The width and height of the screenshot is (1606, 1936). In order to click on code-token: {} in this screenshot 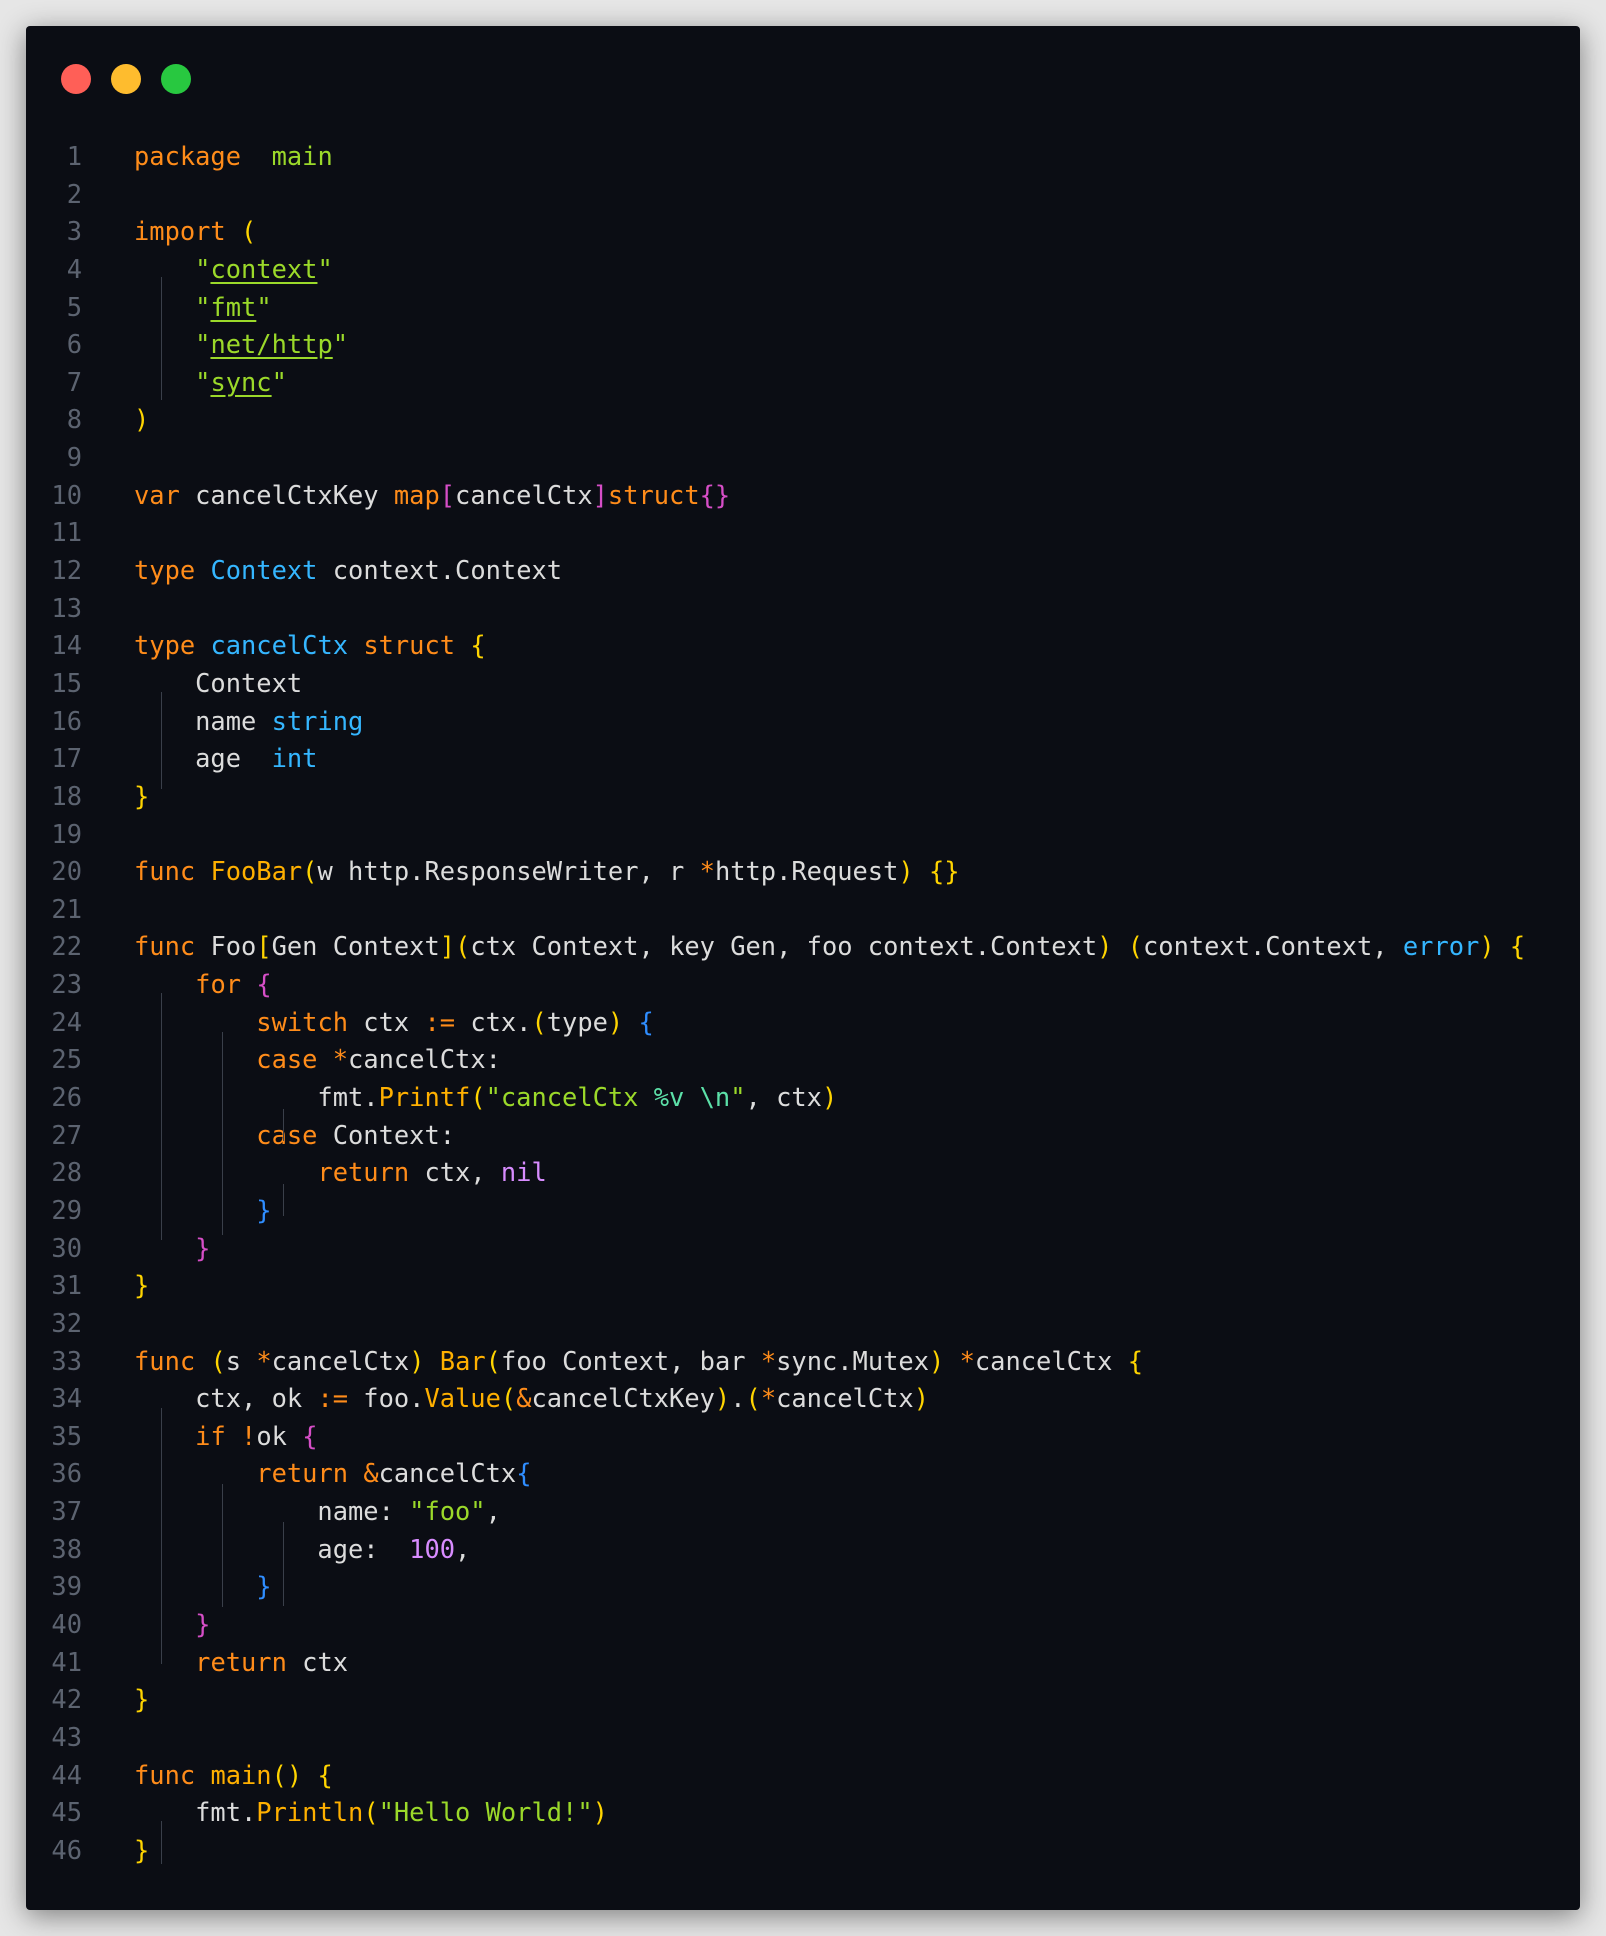, I will do `click(944, 871)`.